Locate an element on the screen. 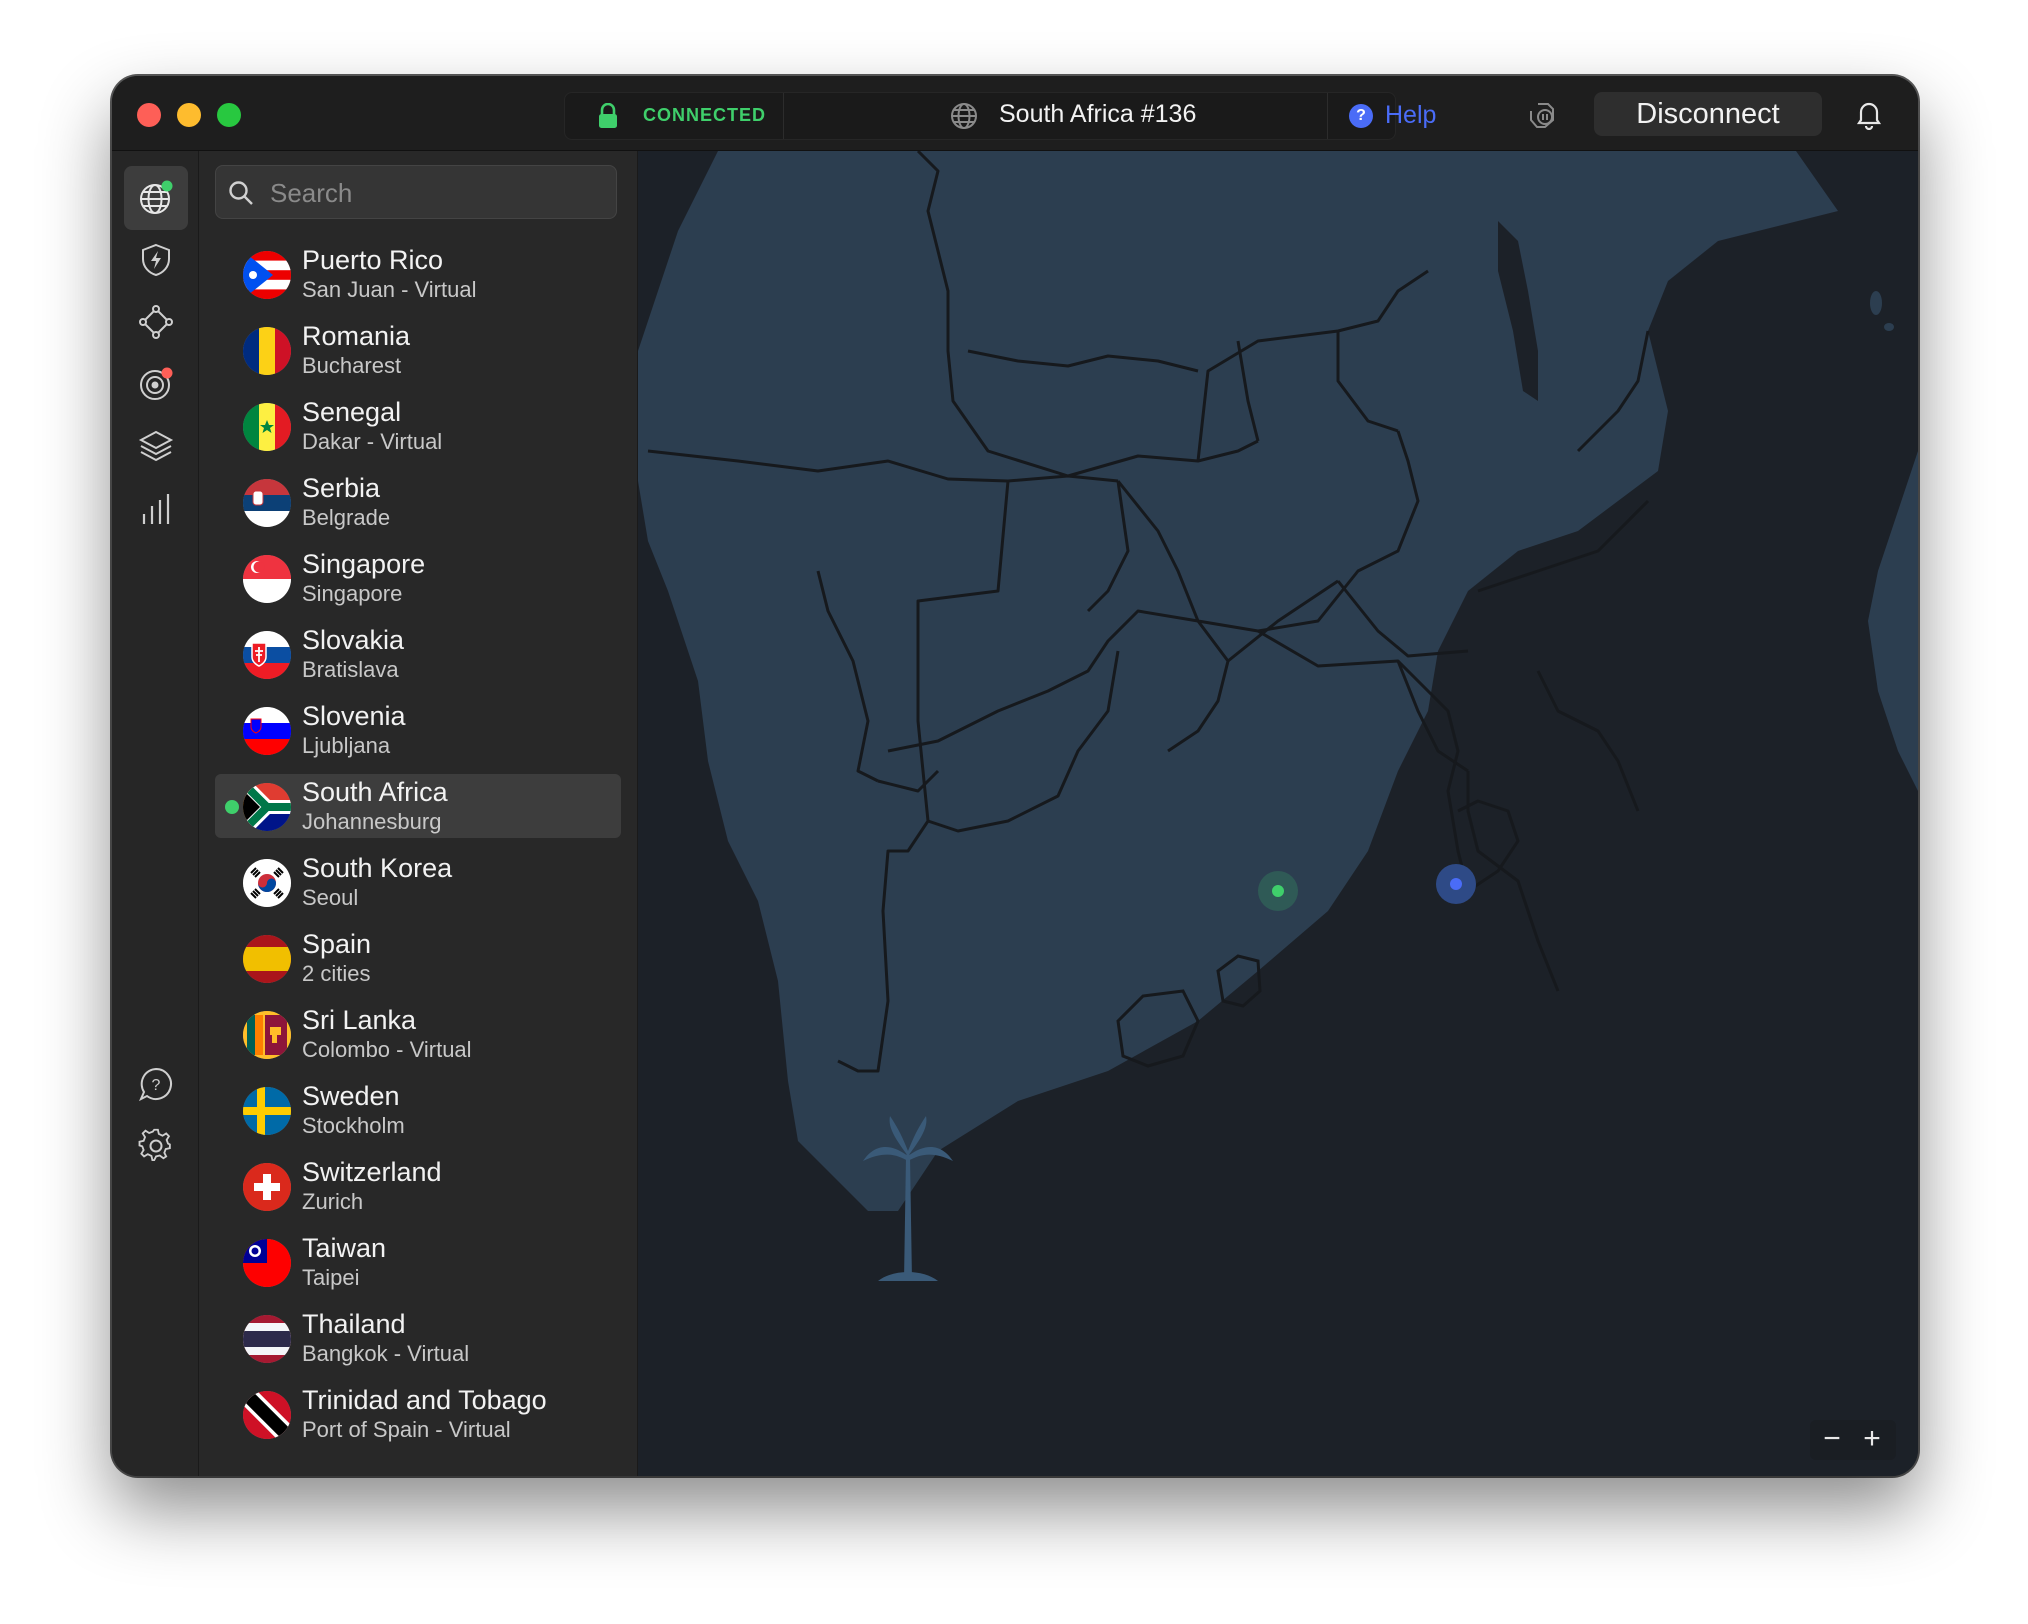  country-item: Switzerland Zurich is located at coordinates (418, 1186).